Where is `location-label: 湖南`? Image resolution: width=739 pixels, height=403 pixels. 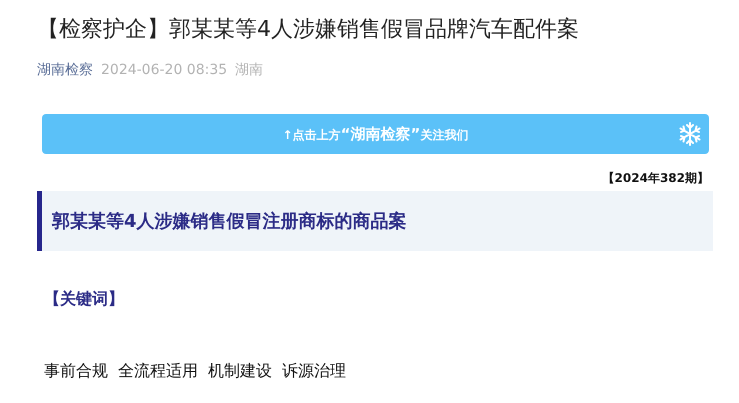 location-label: 湖南 is located at coordinates (249, 70).